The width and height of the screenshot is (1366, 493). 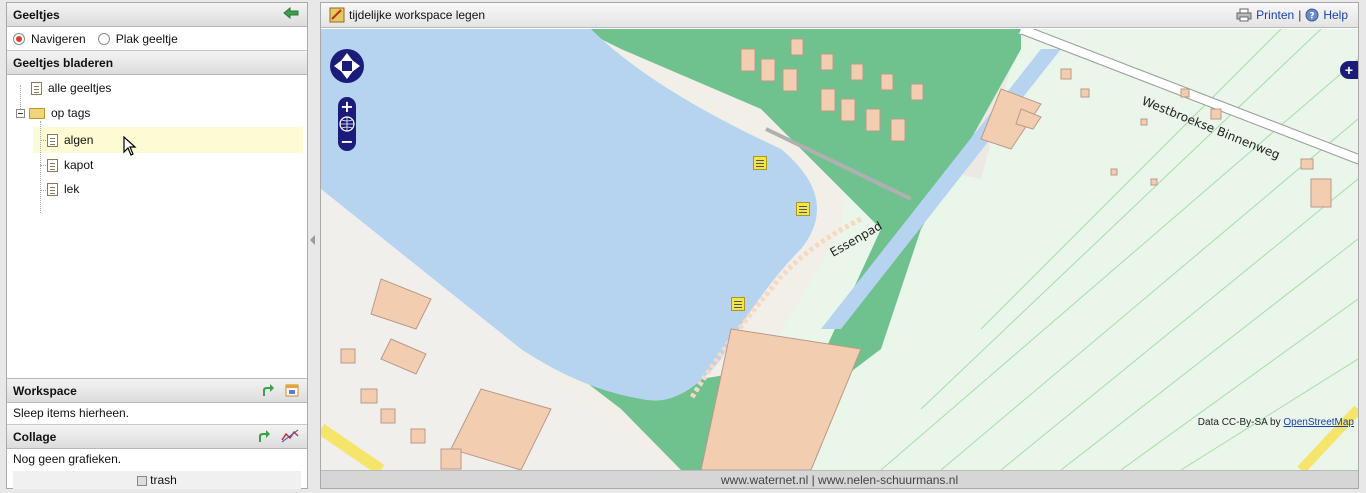 I want to click on mode-selector: Navigeren Plak geeltje, so click(x=157, y=39).